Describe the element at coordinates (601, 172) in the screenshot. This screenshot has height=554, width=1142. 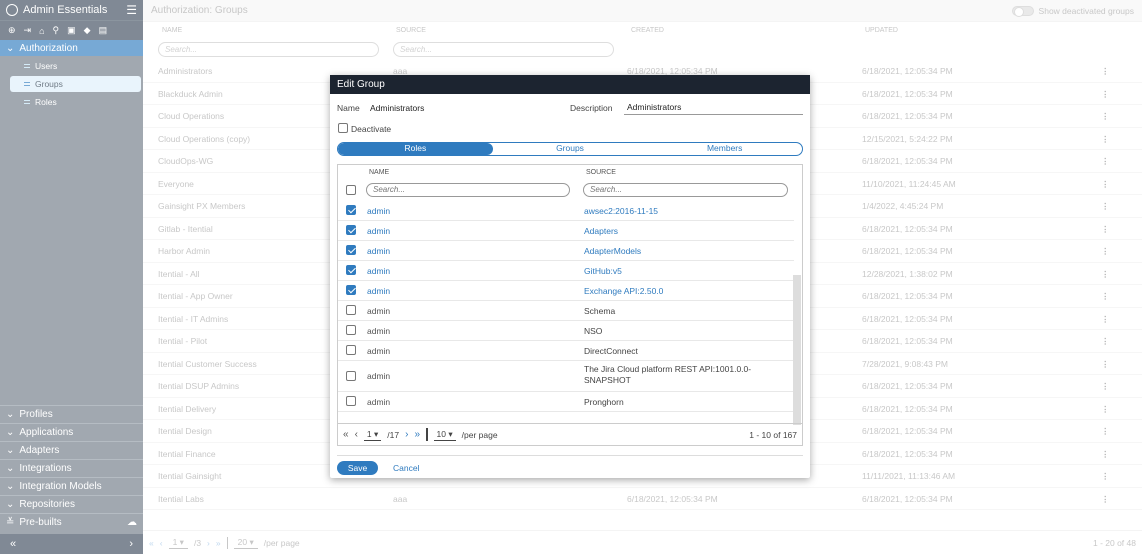
I see `column-header-source: SOURCE` at that location.